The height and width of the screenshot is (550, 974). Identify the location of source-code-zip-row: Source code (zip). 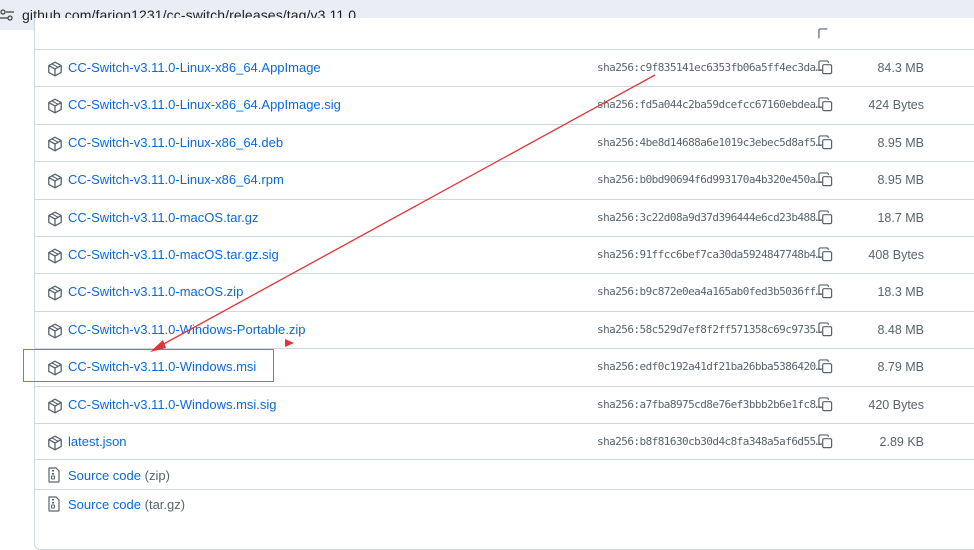
(504, 474).